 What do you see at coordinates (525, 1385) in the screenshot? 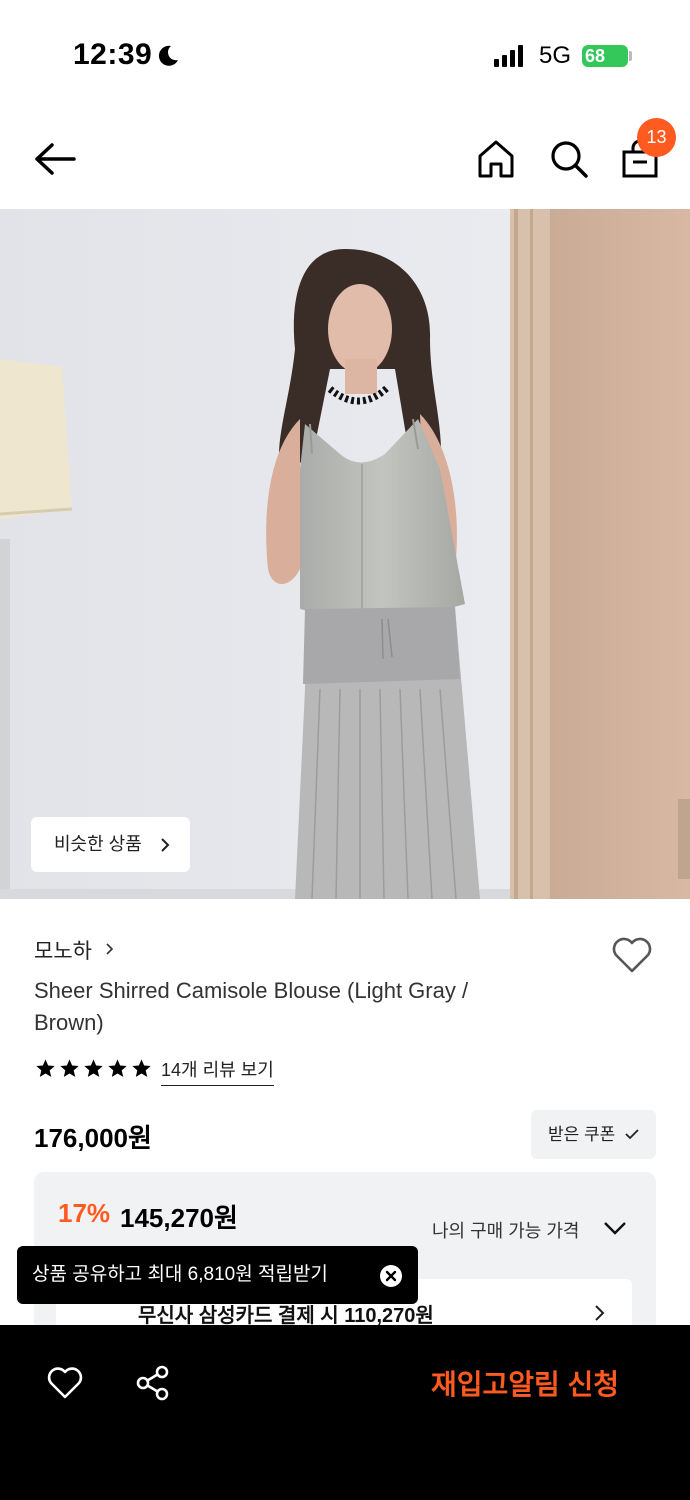
I see `restock-alert-button: 재입고알림 신청` at bounding box center [525, 1385].